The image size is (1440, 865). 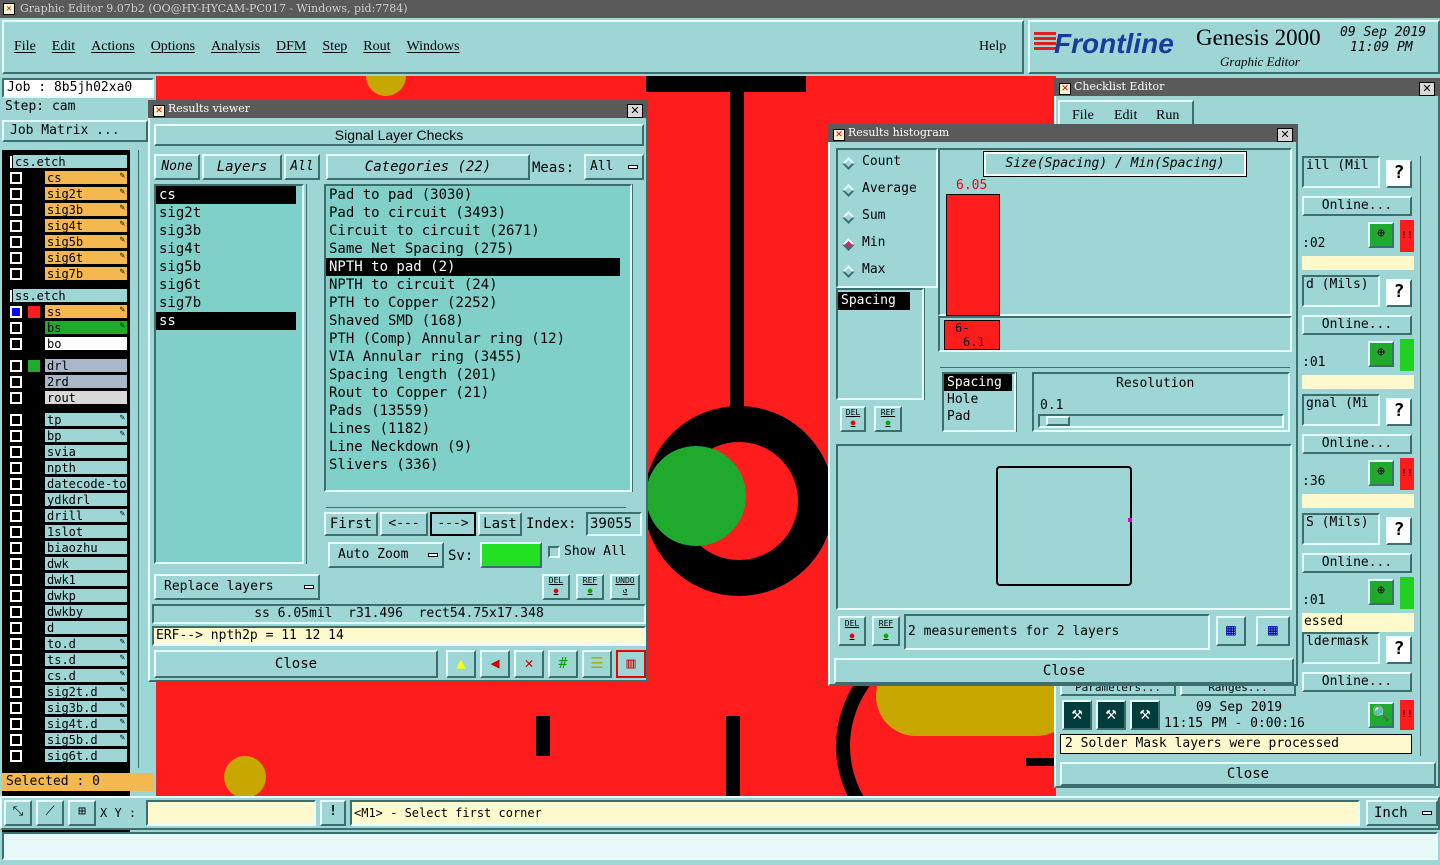 What do you see at coordinates (68, 675) in the screenshot?
I see `layer-row: cs.d ✎` at bounding box center [68, 675].